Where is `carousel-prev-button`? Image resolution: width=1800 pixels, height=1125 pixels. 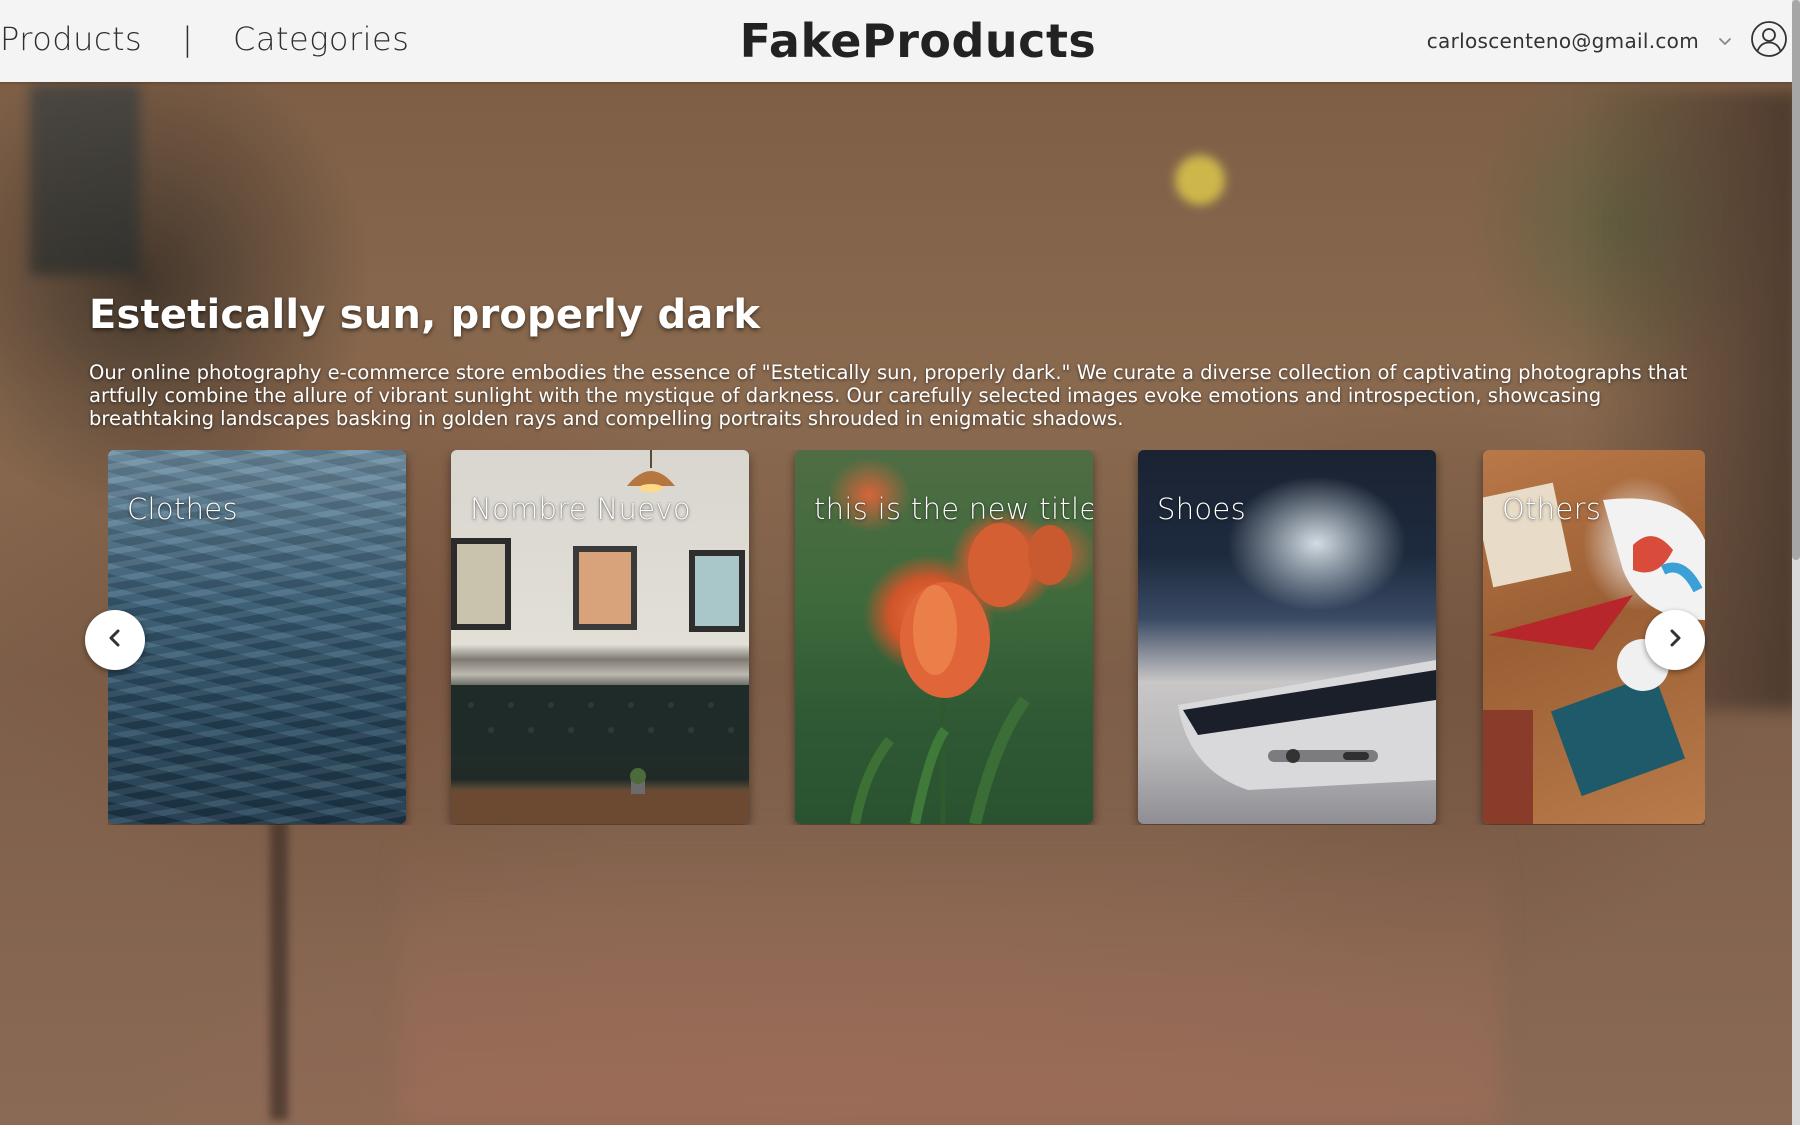
carousel-prev-button is located at coordinates (115, 640).